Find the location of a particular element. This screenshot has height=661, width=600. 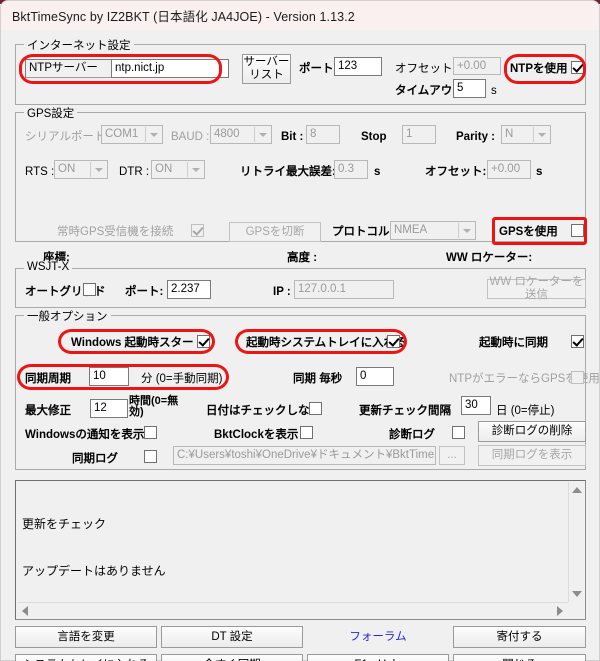

windows-notification-label: Windowsの通知を表示 is located at coordinates (85, 435).